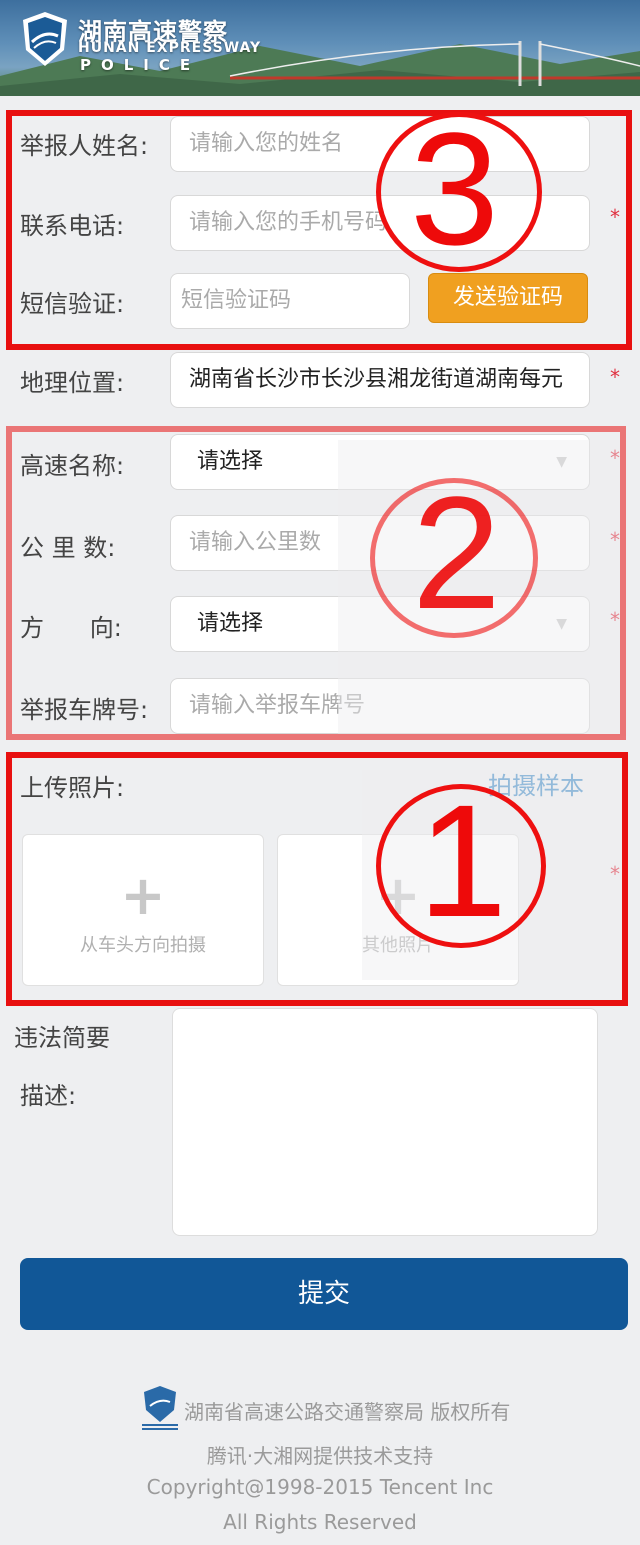  Describe the element at coordinates (324, 1294) in the screenshot. I see `submit-button: 提交` at that location.